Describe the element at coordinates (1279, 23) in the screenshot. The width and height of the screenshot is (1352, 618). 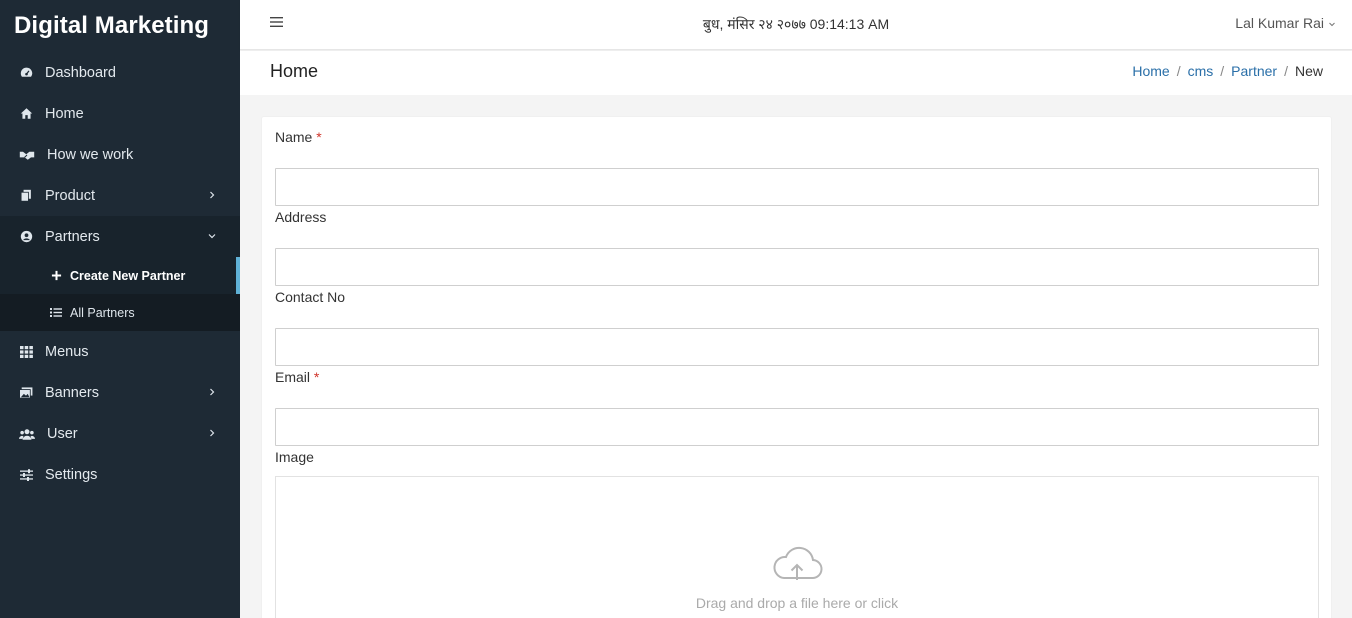
I see `user-name: Lal Kumar Rai` at that location.